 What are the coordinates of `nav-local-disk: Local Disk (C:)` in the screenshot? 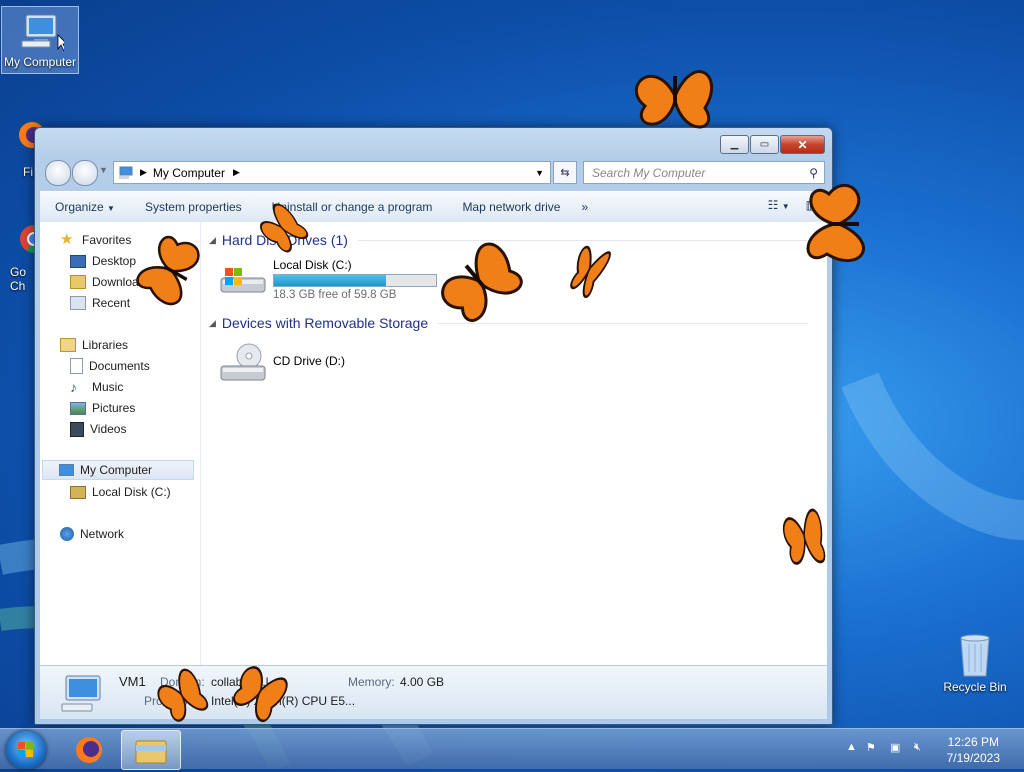 It's located at (120, 492).